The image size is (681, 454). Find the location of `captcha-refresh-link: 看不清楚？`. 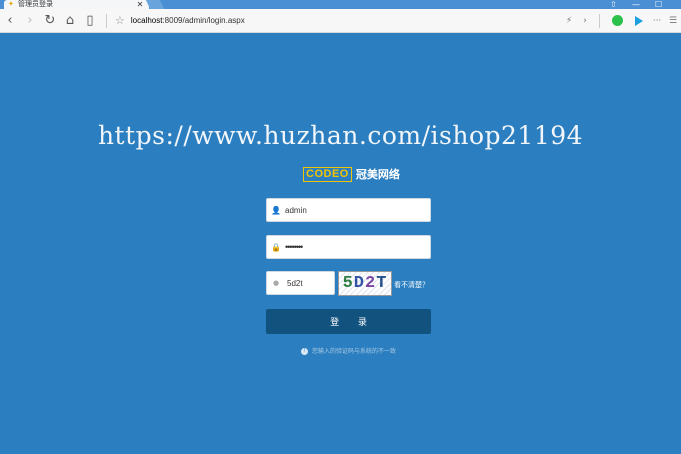

captcha-refresh-link: 看不清楚？ is located at coordinates (411, 285).